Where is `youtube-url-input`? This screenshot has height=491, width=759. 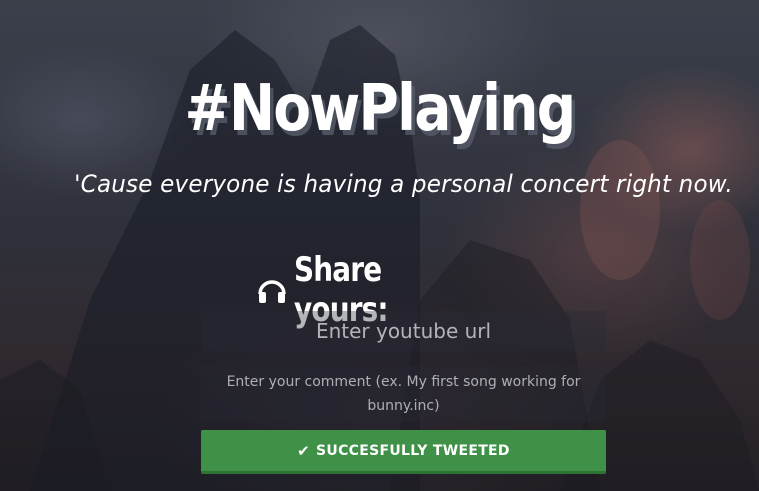 youtube-url-input is located at coordinates (403, 331).